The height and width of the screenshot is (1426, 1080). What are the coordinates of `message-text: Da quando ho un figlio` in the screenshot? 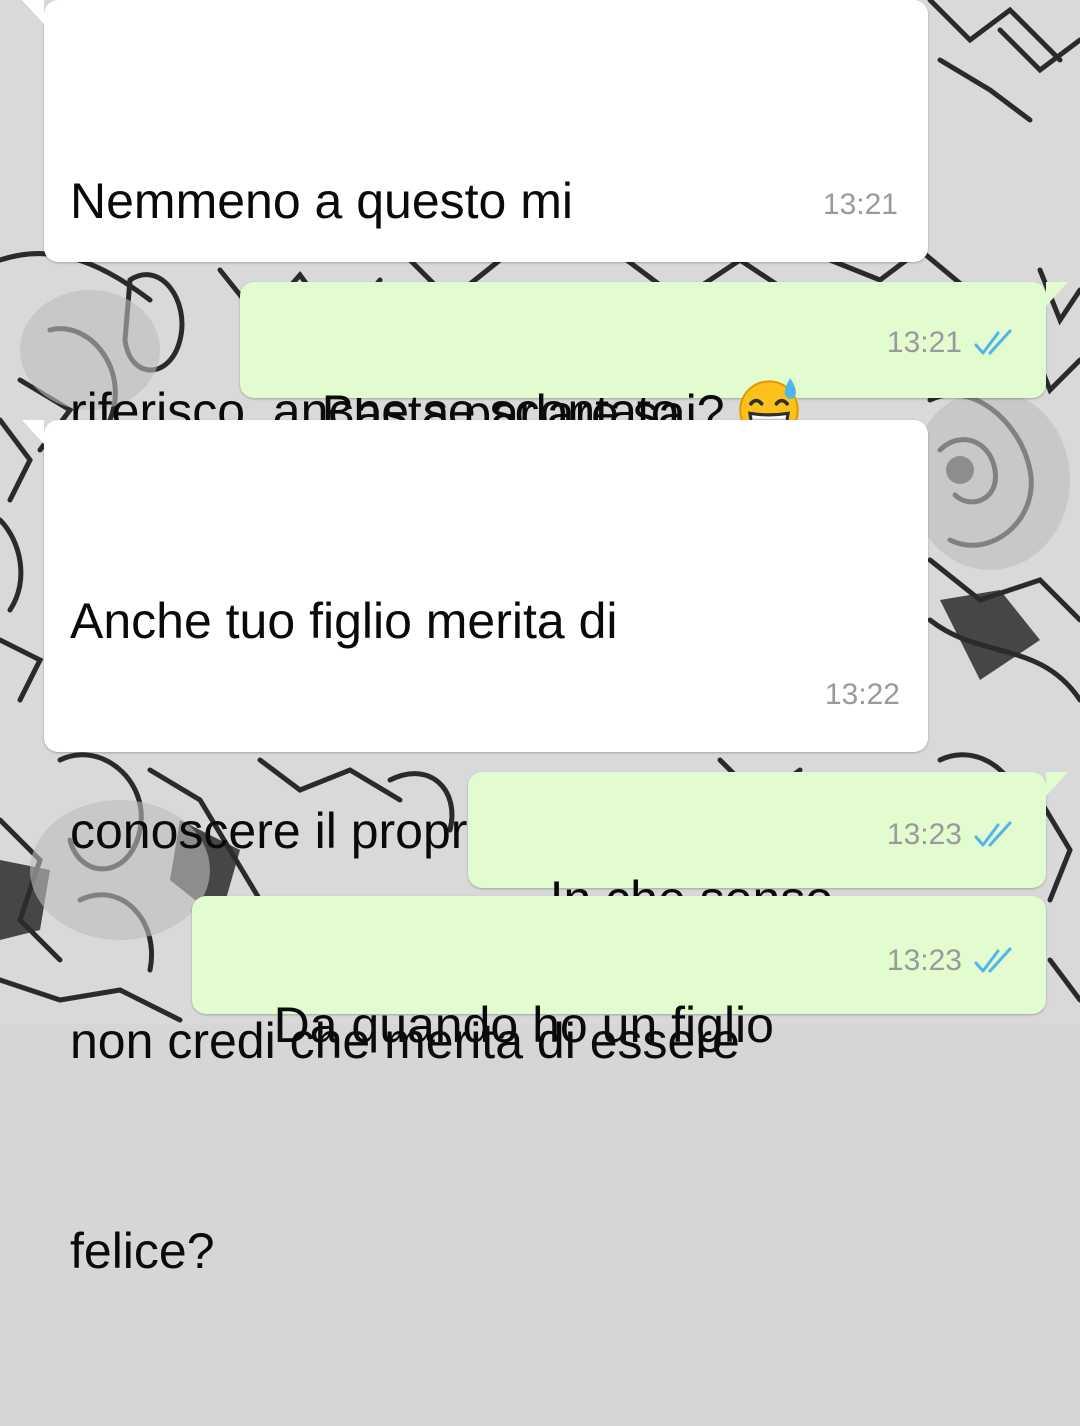 It's located at (496, 1025).